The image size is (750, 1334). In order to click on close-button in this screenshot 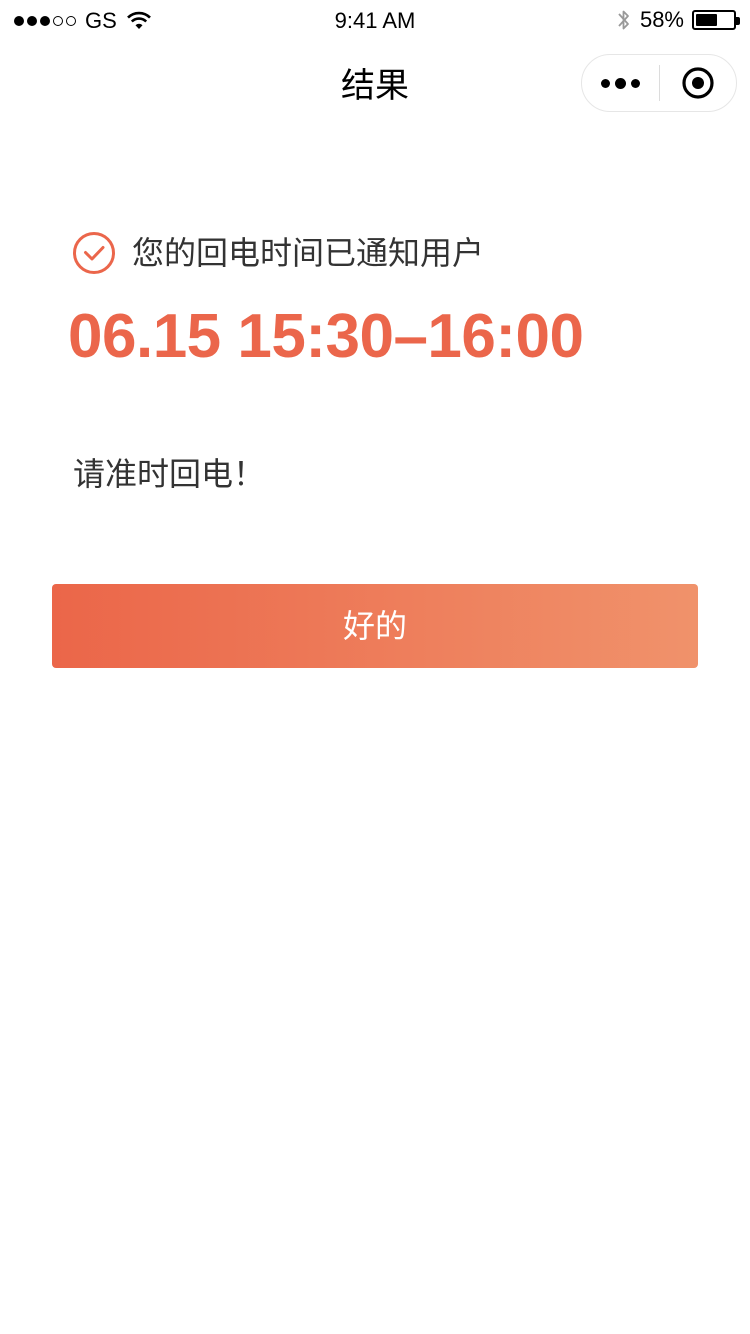, I will do `click(698, 83)`.